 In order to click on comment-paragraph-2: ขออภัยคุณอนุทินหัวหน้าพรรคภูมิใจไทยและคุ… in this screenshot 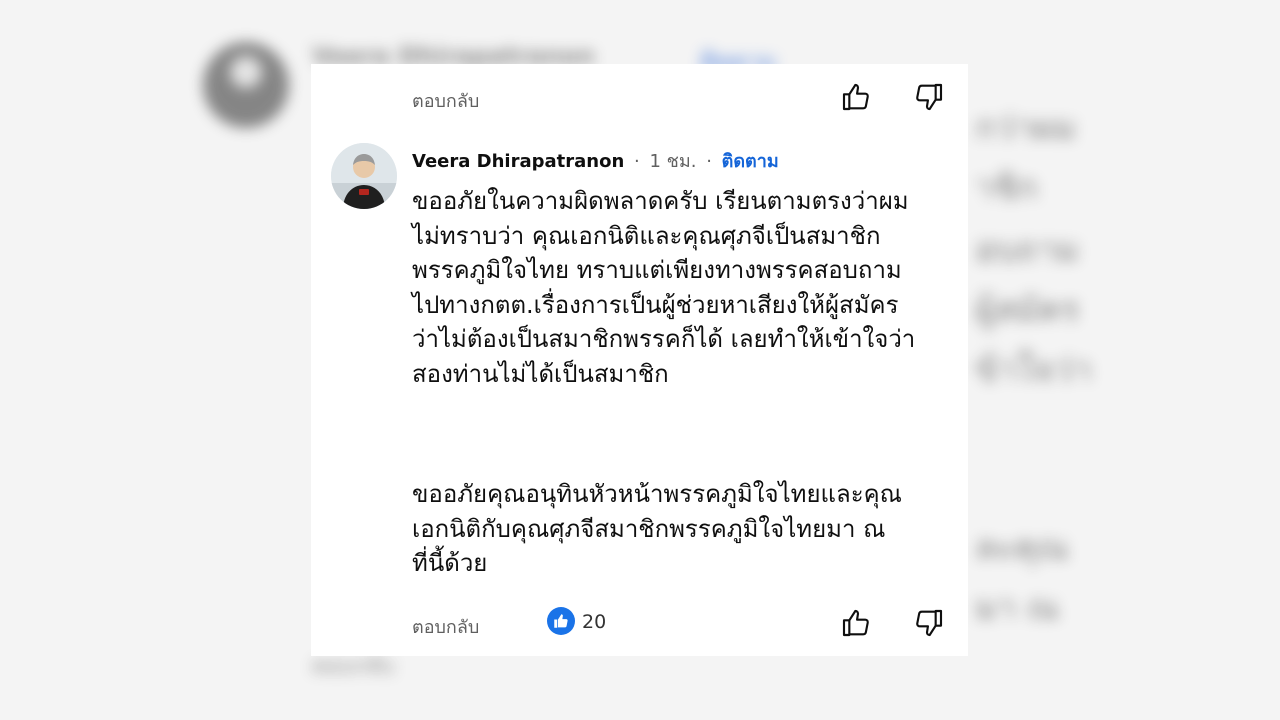, I will do `click(657, 528)`.